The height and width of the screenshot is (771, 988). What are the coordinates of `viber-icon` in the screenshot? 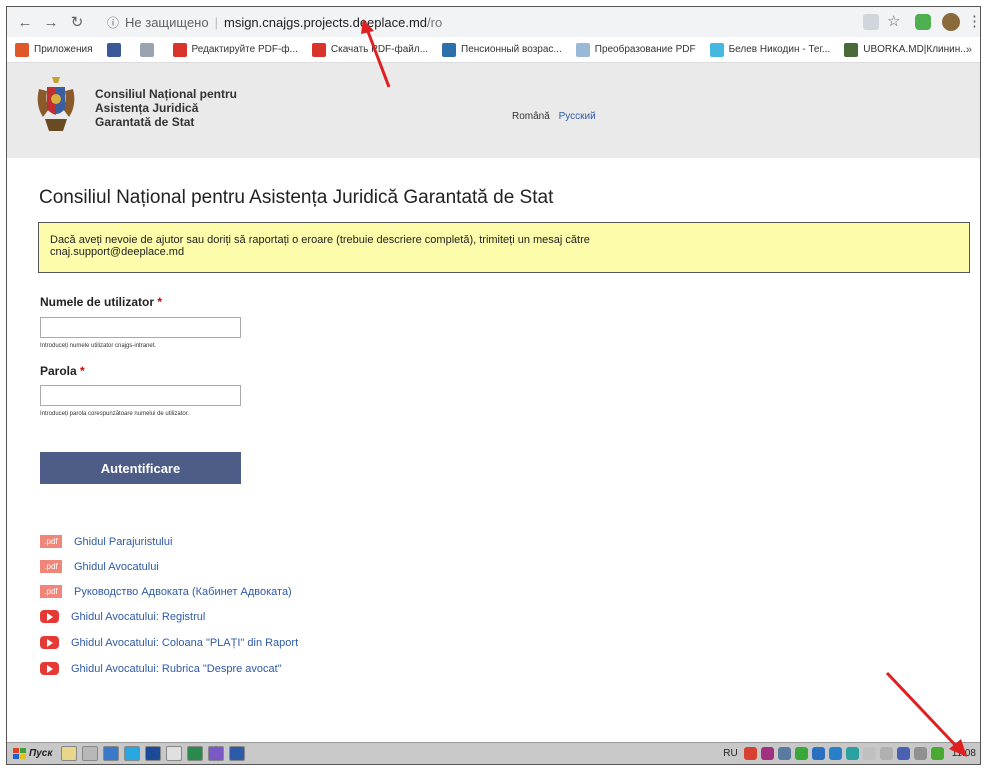 It's located at (216, 753).